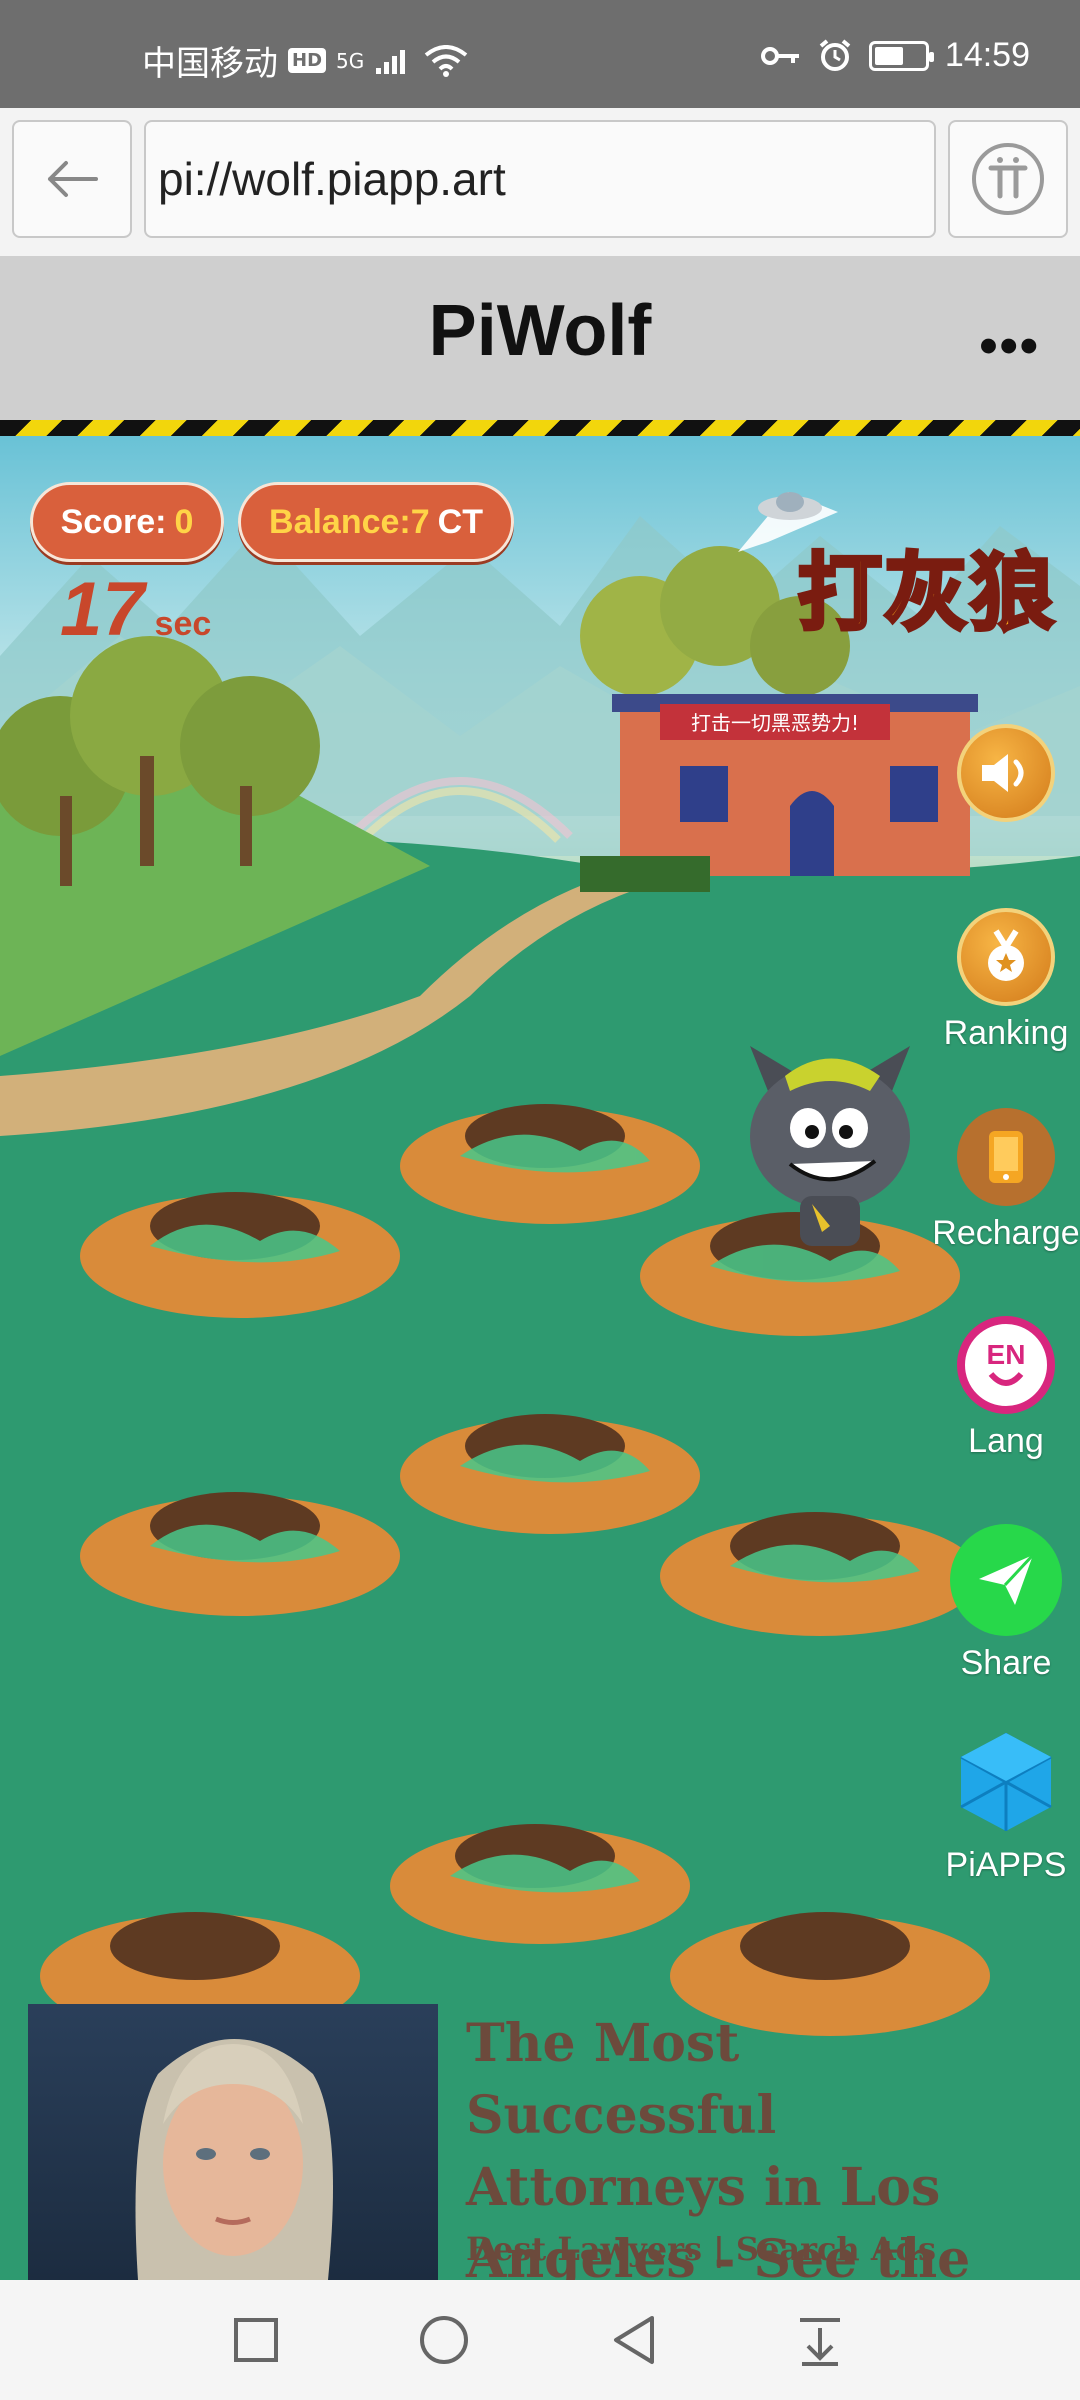  I want to click on timer-value: 17, so click(102, 609).